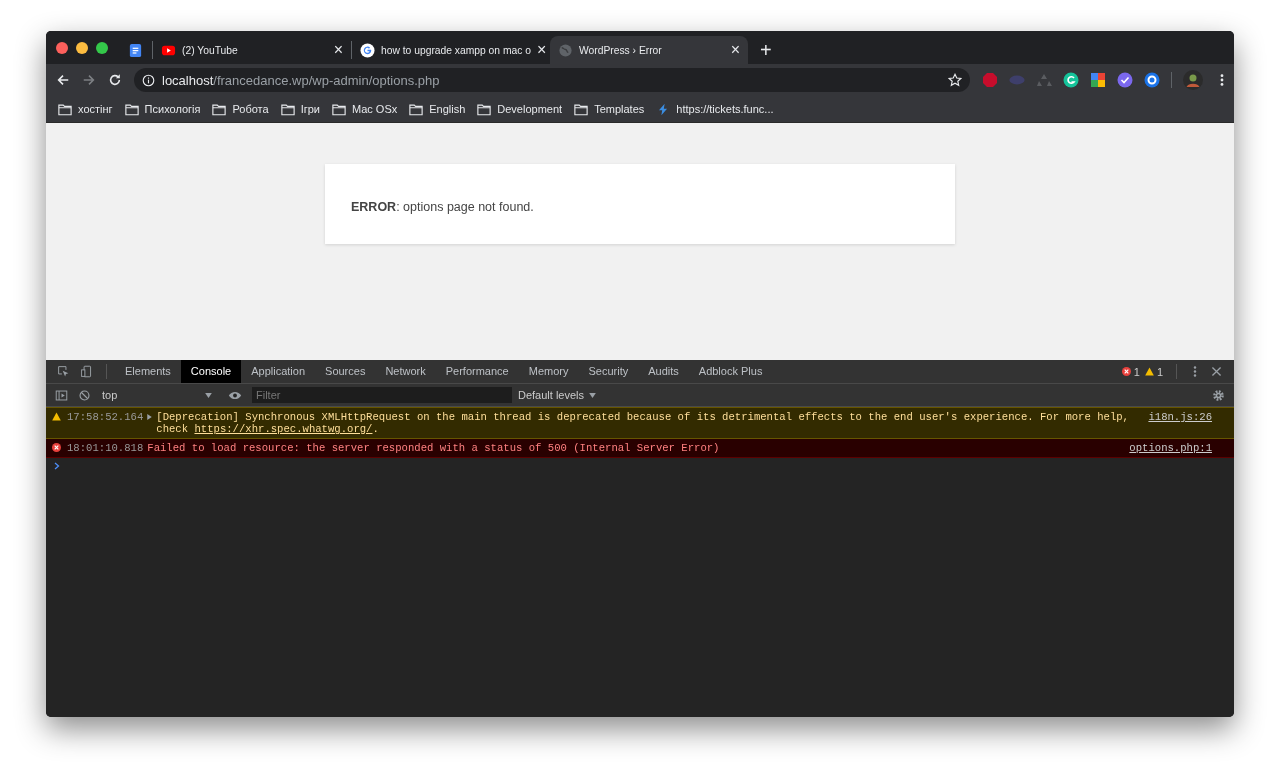 This screenshot has height=779, width=1280. What do you see at coordinates (1152, 80) in the screenshot?
I see `lifebuoy-icon` at bounding box center [1152, 80].